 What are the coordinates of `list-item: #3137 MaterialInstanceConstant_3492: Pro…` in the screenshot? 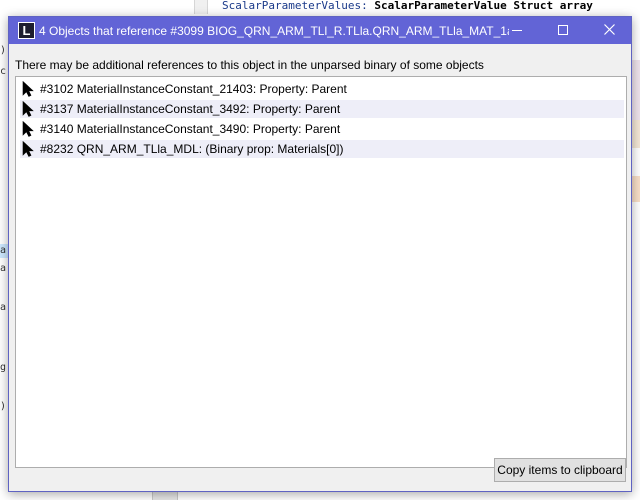 It's located at (322, 109).